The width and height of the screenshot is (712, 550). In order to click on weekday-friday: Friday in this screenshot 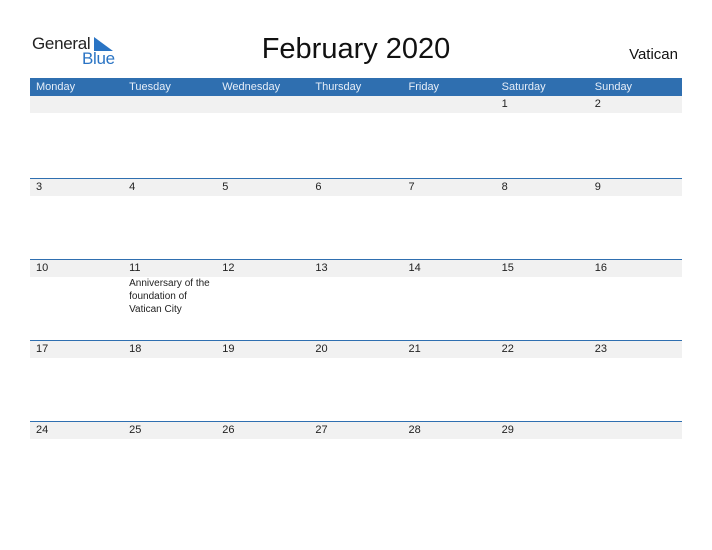, I will do `click(424, 87)`.